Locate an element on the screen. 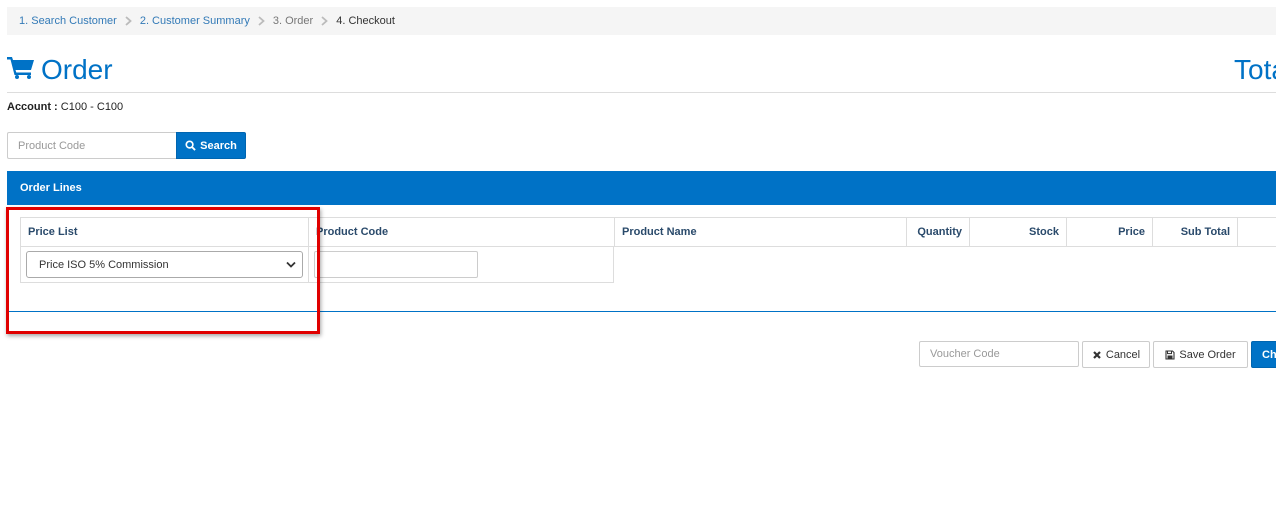 The width and height of the screenshot is (1276, 520). search-icon is located at coordinates (190, 145).